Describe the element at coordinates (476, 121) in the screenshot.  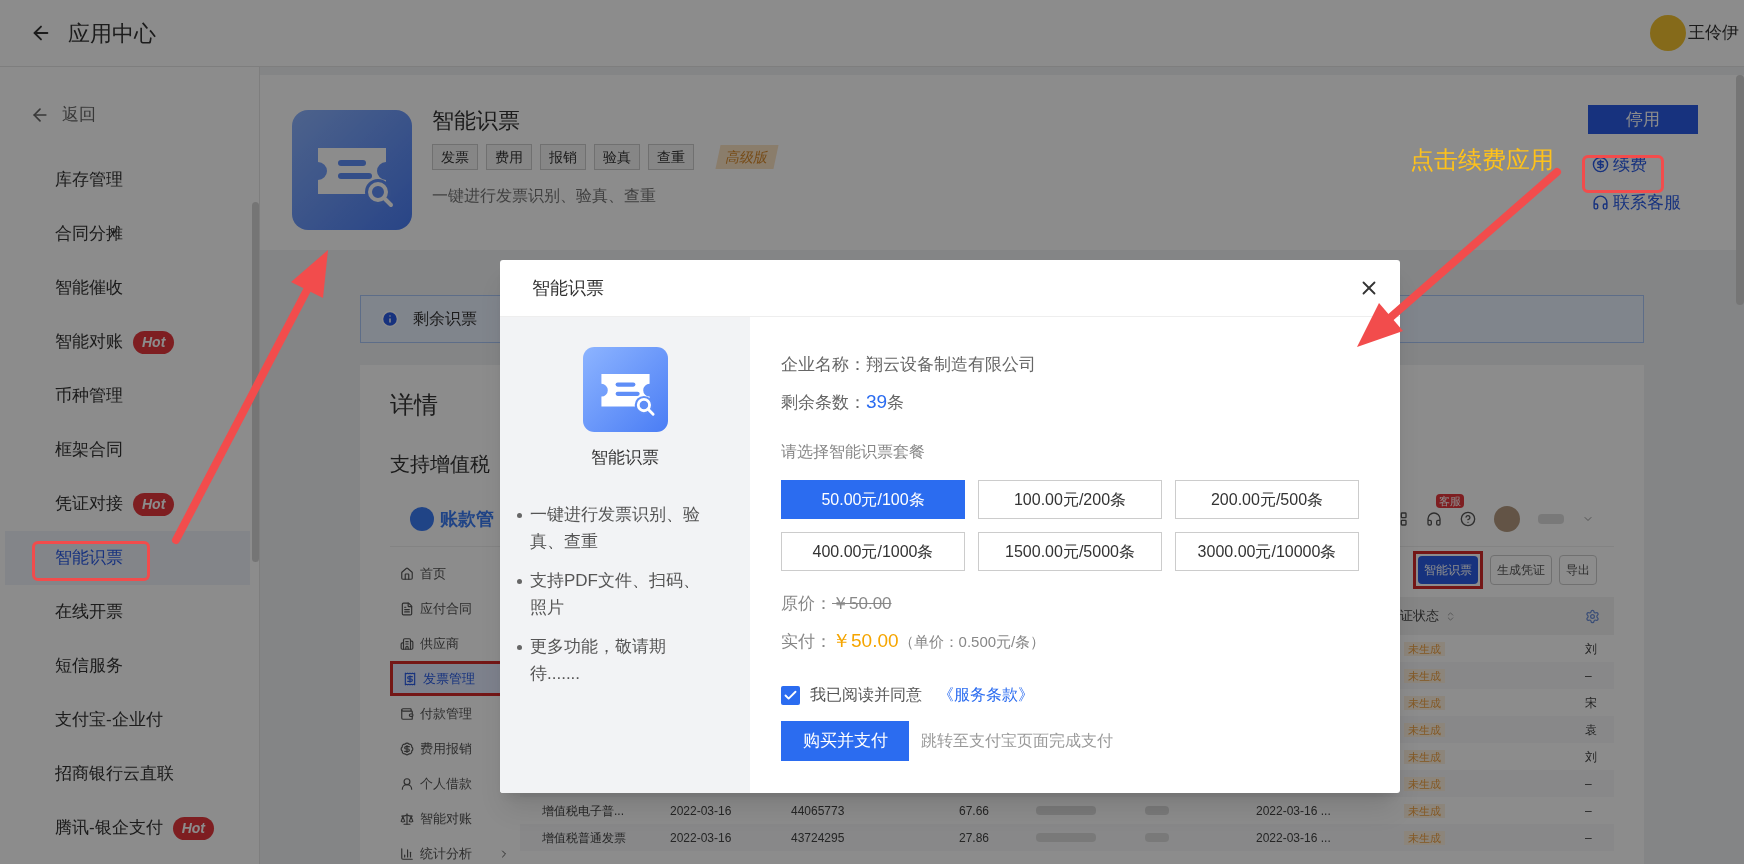
I see `app-title: 智能识票` at that location.